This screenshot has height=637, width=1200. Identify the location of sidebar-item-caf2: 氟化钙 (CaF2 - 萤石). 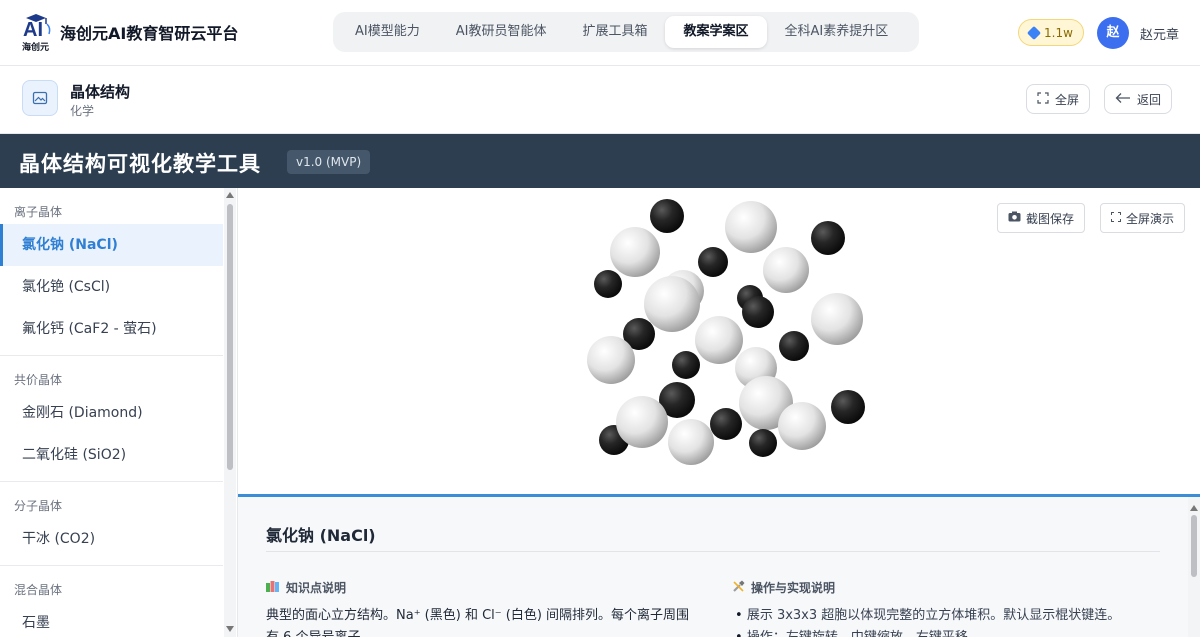
(111, 329).